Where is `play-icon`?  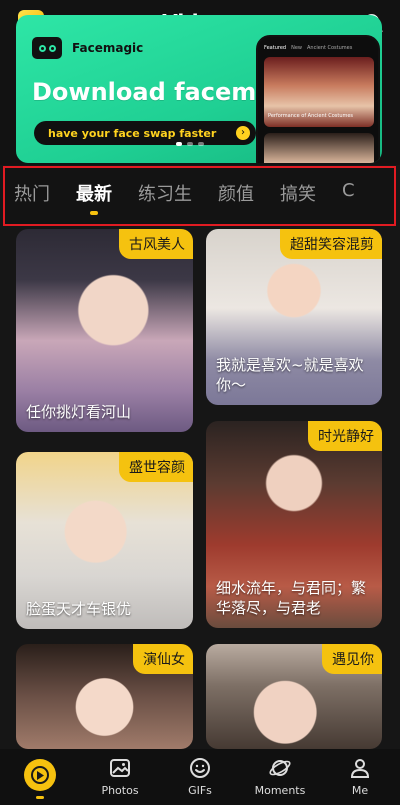 play-icon is located at coordinates (40, 775).